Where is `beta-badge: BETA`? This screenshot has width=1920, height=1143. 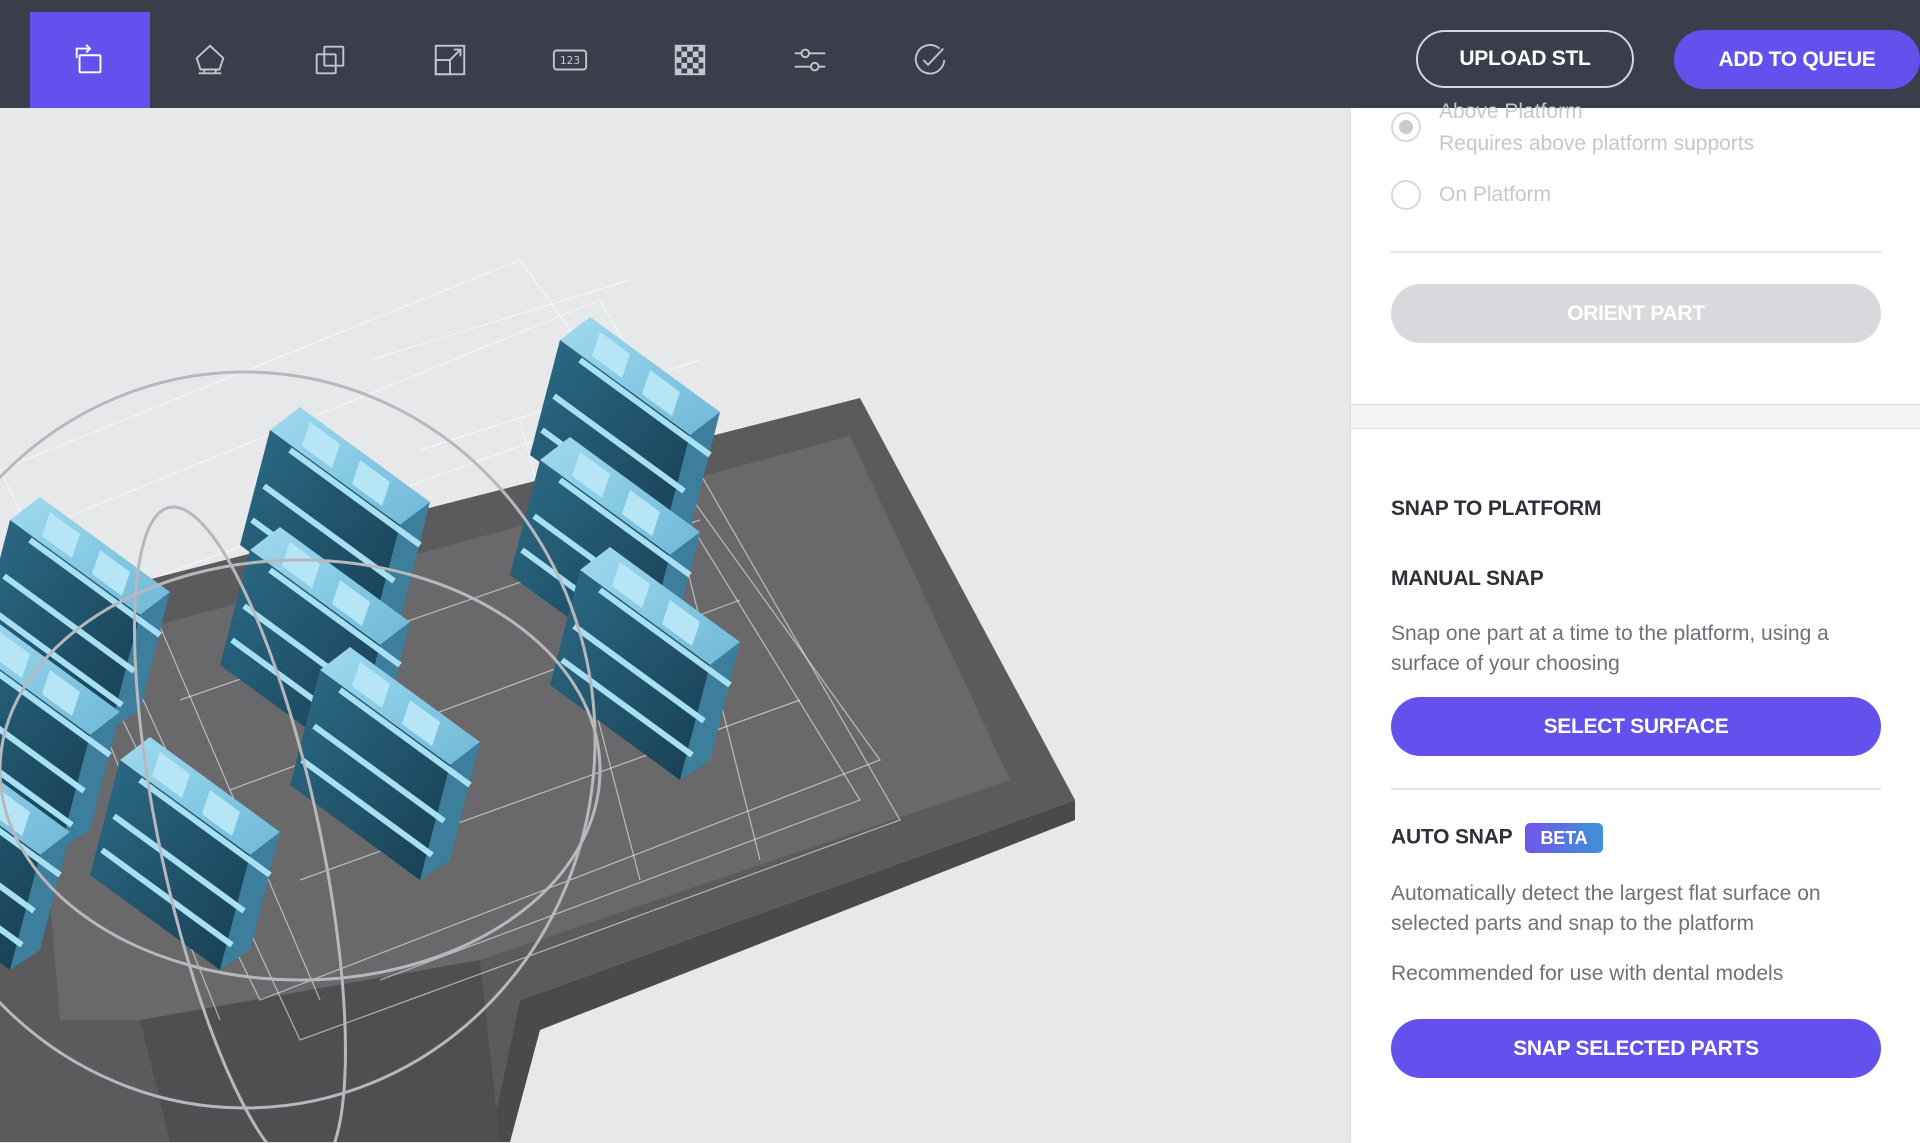
beta-badge: BETA is located at coordinates (1564, 838).